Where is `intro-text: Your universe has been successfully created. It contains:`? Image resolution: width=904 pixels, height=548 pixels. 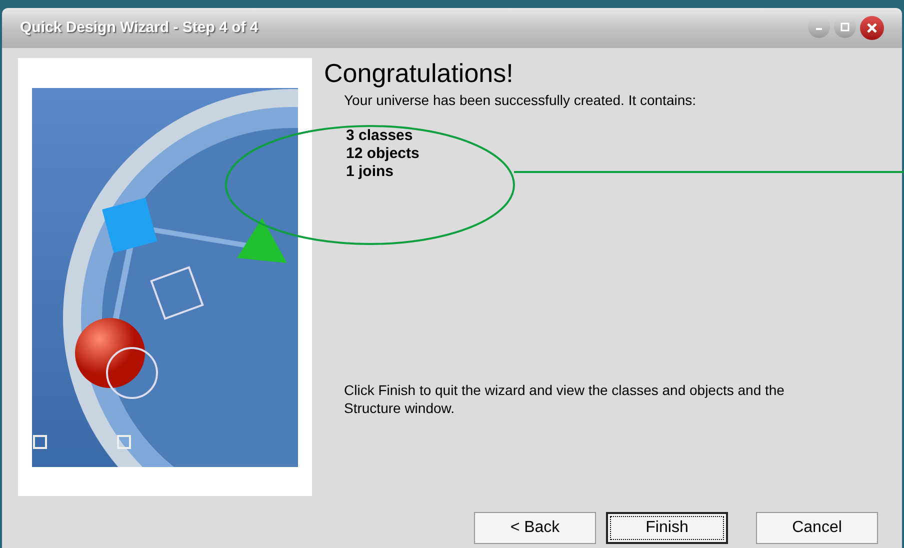 intro-text: Your universe has been successfully created. It contains: is located at coordinates (520, 100).